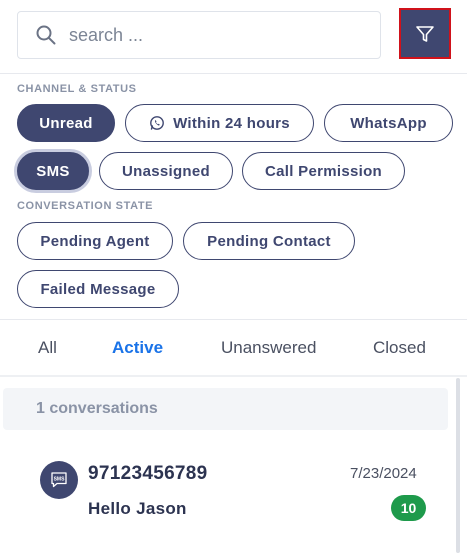 Image resolution: width=467 pixels, height=553 pixels. Describe the element at coordinates (233, 73) in the screenshot. I see `divider` at that location.